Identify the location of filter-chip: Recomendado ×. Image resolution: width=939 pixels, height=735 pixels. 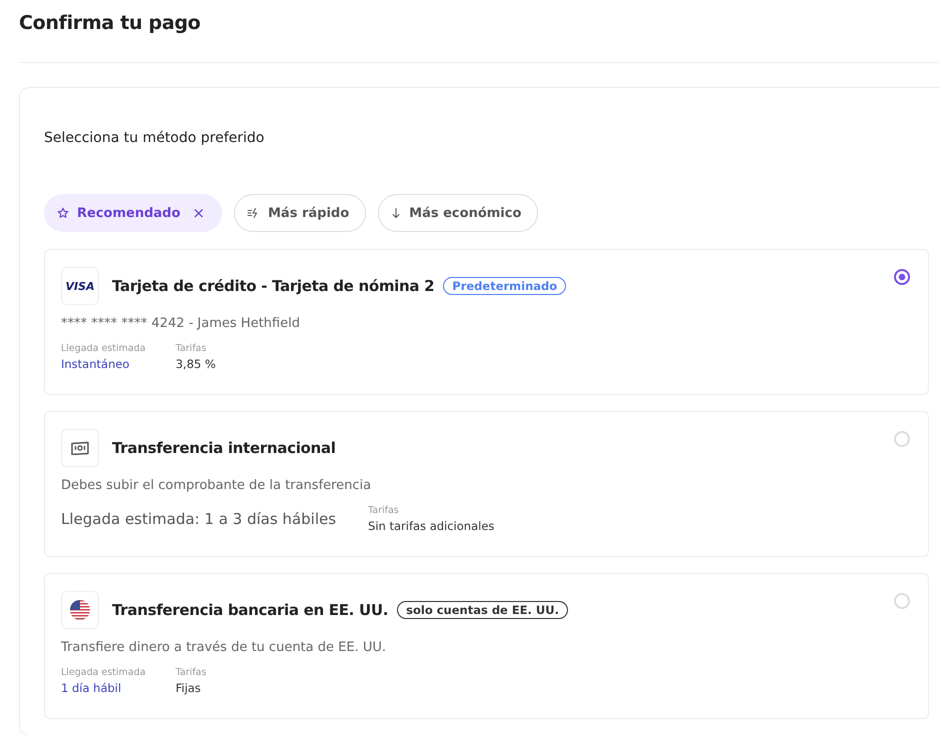
(133, 213).